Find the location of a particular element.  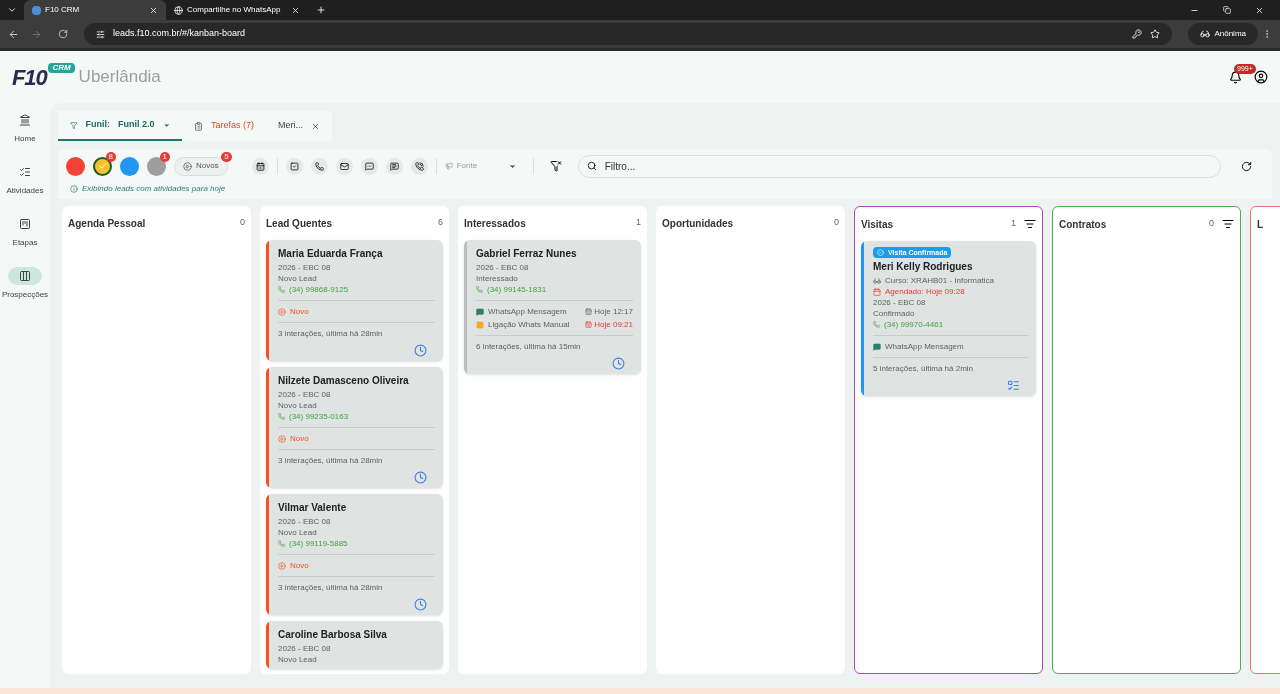

key-icon is located at coordinates (1137, 34).